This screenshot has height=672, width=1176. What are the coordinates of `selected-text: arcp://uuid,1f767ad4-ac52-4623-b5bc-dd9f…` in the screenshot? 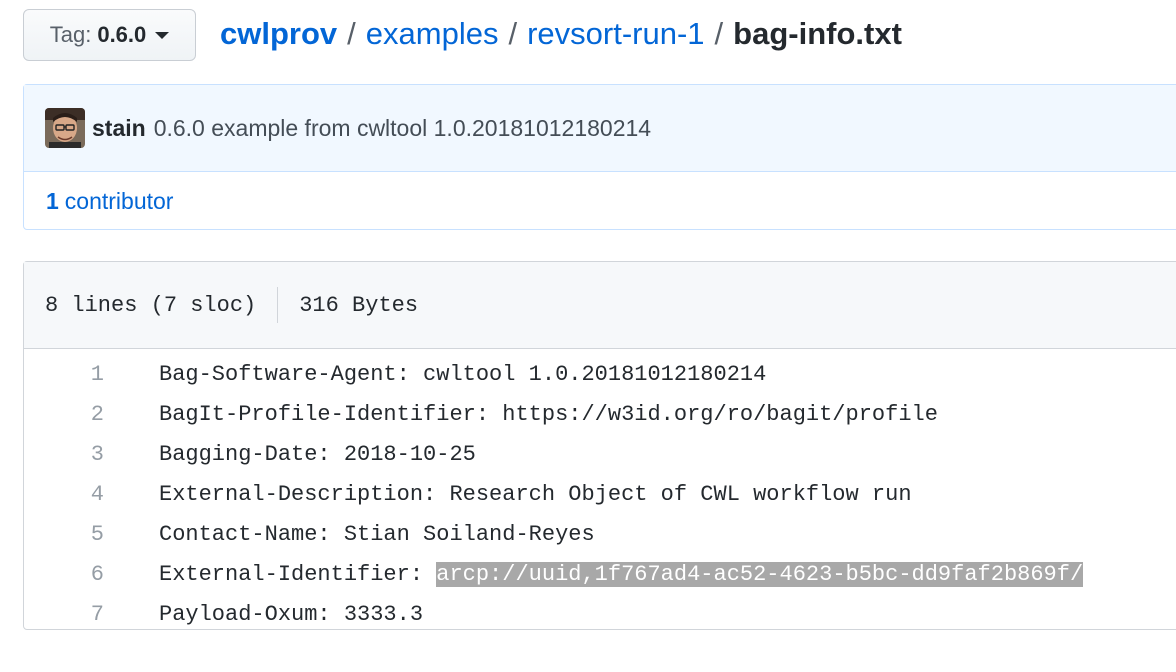 It's located at (760, 574).